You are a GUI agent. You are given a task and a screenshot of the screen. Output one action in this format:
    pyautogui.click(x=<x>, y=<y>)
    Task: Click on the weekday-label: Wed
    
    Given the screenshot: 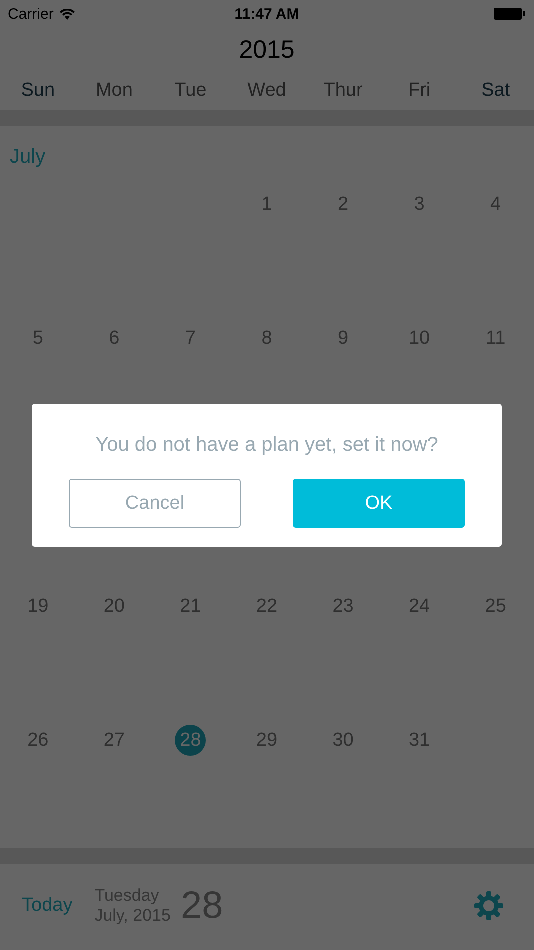 What is the action you would take?
    pyautogui.click(x=267, y=91)
    